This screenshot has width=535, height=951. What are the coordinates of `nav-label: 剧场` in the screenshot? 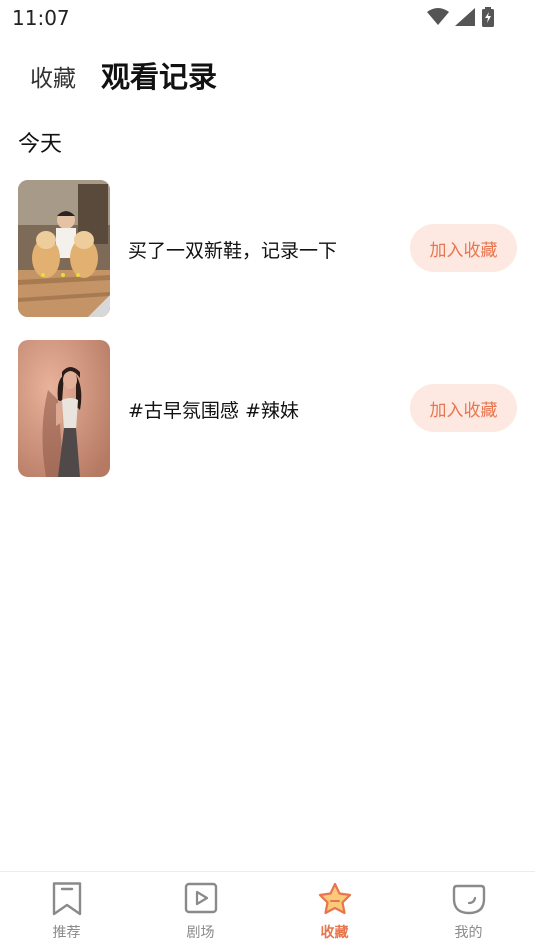 It's located at (200, 933).